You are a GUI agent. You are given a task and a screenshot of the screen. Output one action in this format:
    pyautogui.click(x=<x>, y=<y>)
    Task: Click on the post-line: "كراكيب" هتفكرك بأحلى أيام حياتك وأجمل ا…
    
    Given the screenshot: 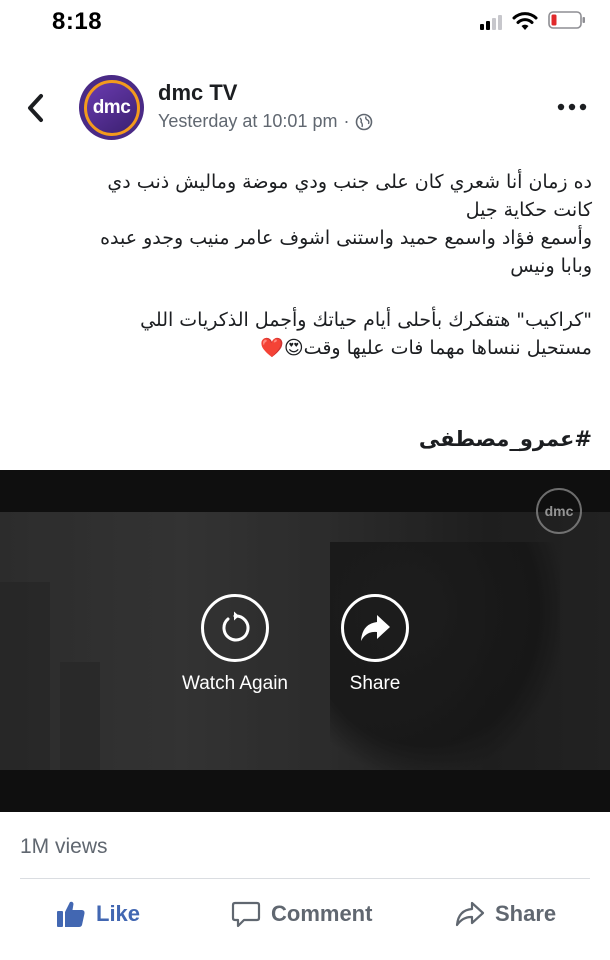 What is the action you would take?
    pyautogui.click(x=366, y=320)
    